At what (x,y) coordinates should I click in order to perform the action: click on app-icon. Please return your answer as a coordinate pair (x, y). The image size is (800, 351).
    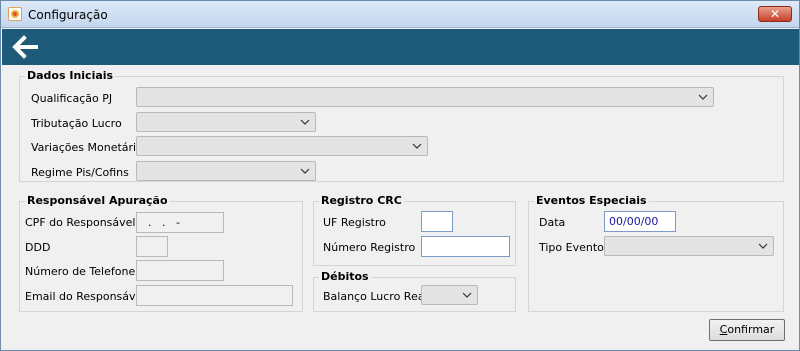
    Looking at the image, I should click on (15, 14).